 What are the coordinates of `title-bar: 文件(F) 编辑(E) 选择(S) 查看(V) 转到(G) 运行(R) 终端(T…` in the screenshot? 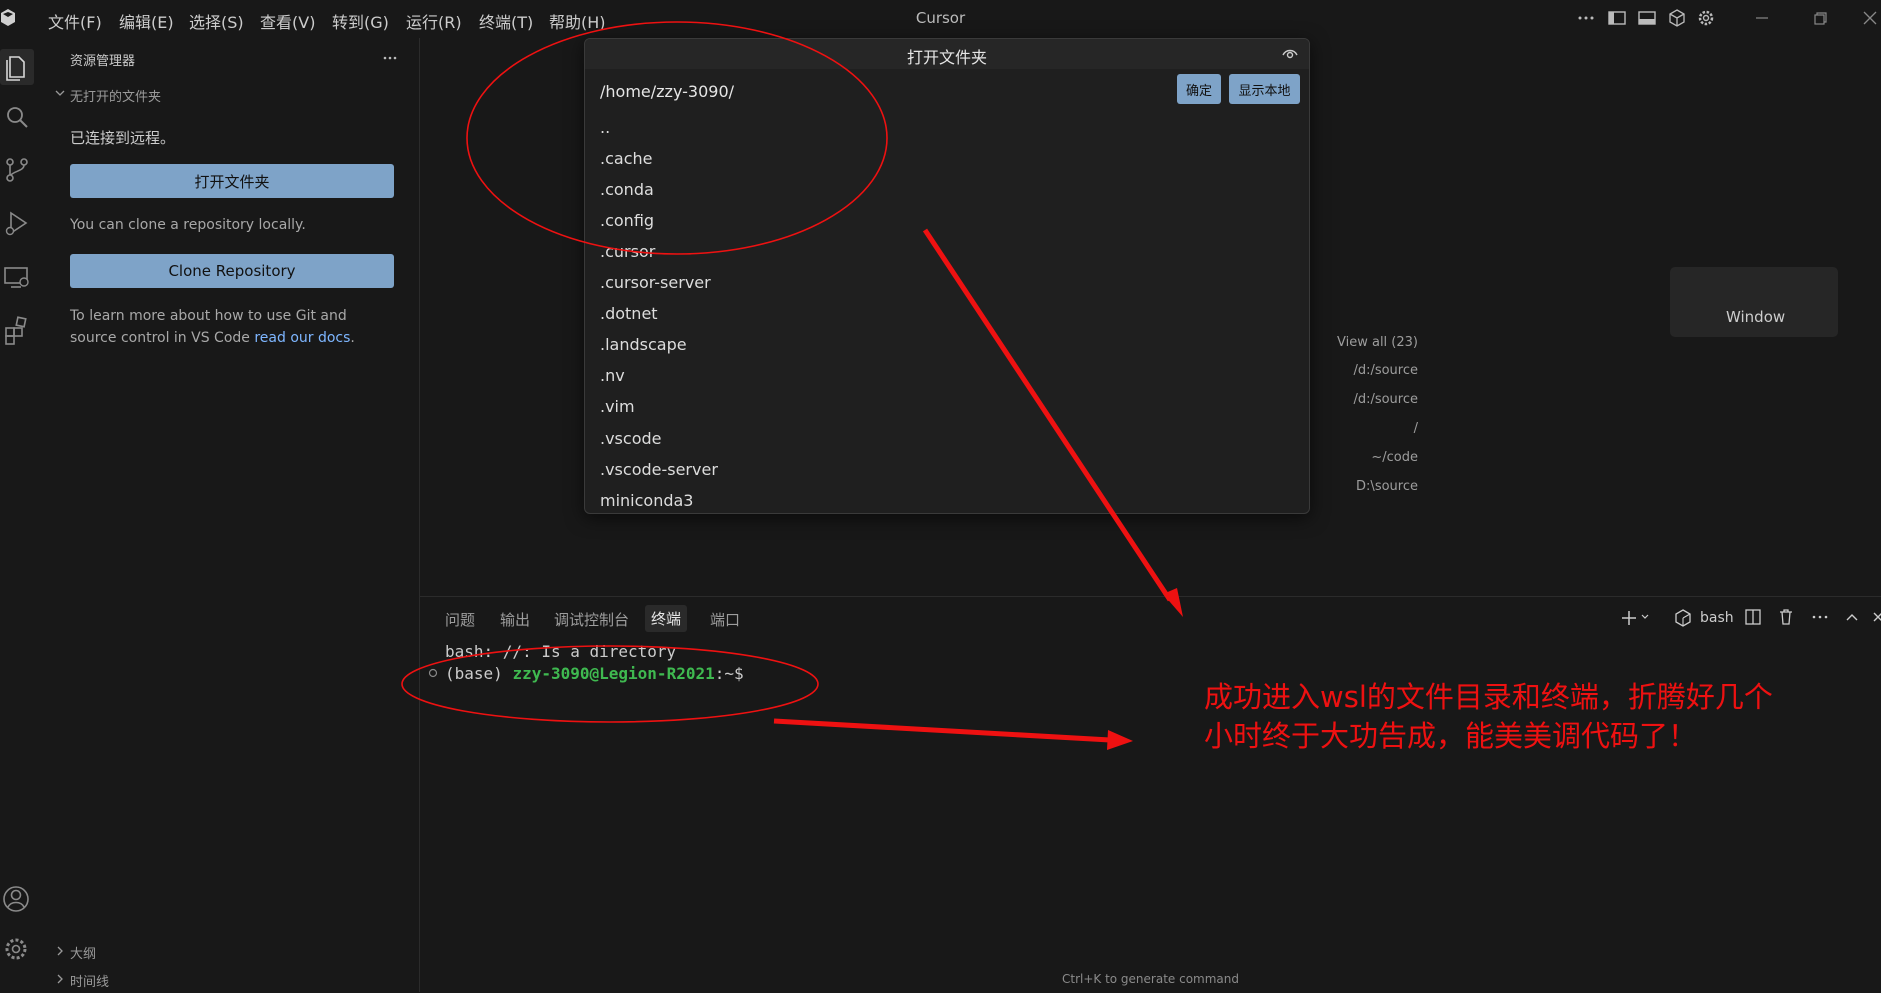 It's located at (940, 19).